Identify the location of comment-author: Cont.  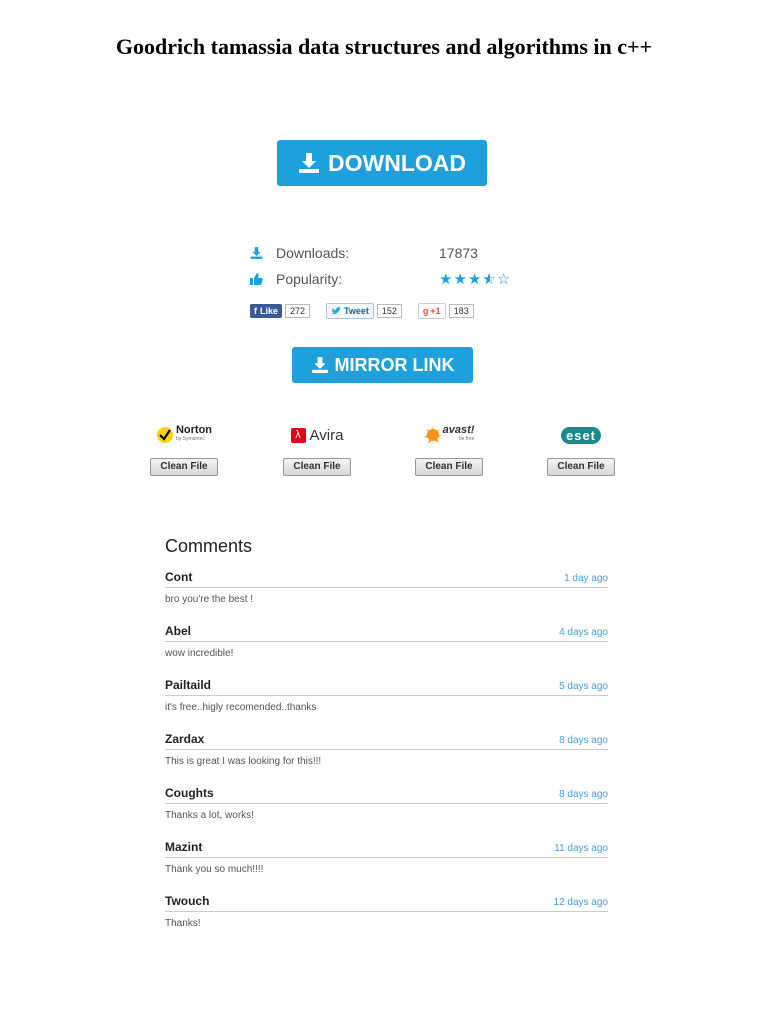
(179, 577).